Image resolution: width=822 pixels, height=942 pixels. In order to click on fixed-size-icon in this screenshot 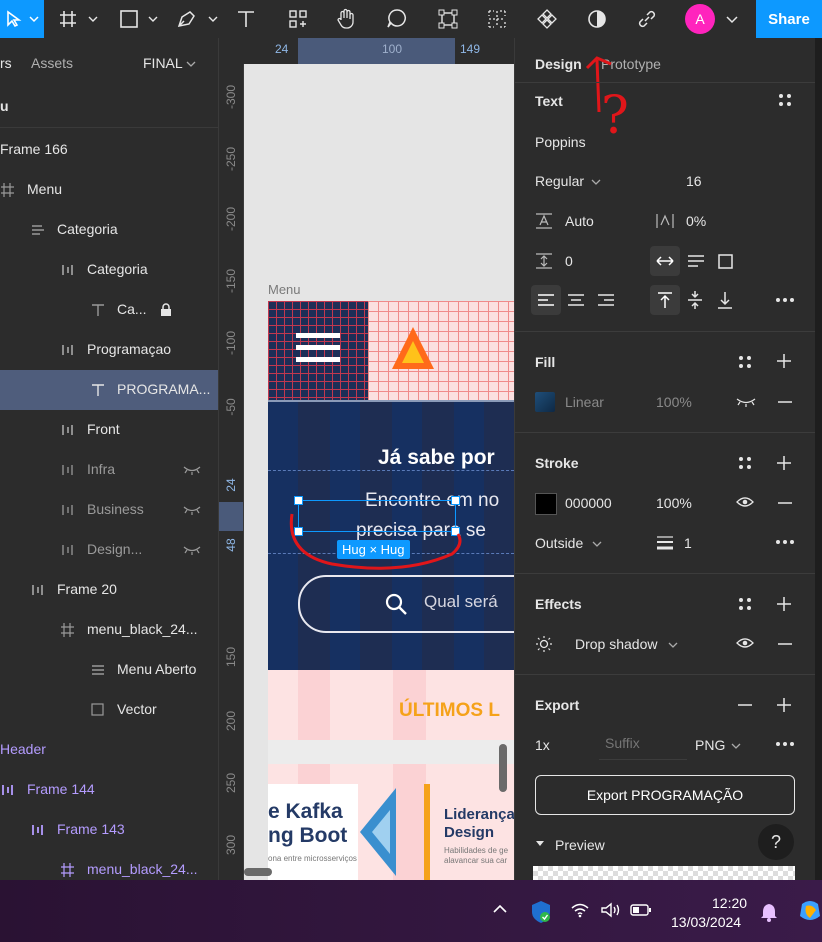, I will do `click(726, 262)`.